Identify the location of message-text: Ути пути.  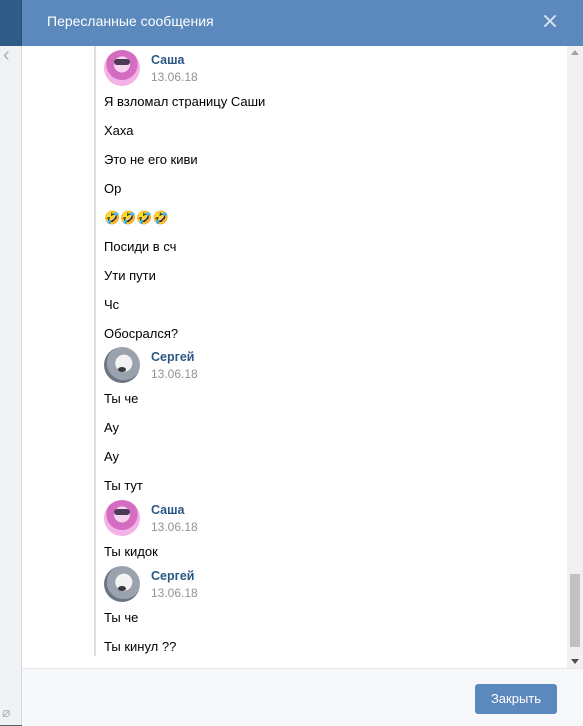
(130, 275).